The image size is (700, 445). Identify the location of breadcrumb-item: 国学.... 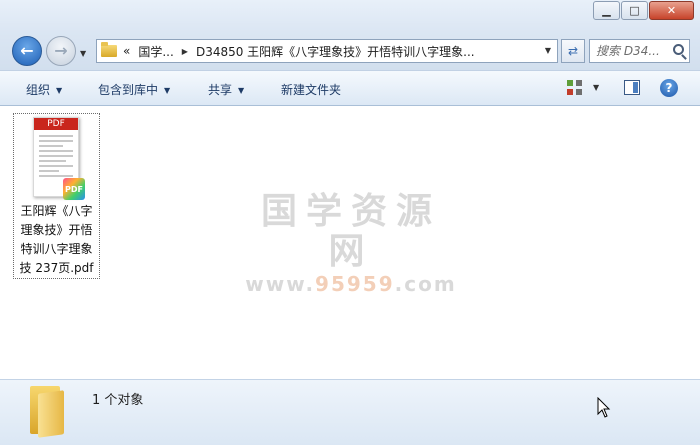
(155, 51).